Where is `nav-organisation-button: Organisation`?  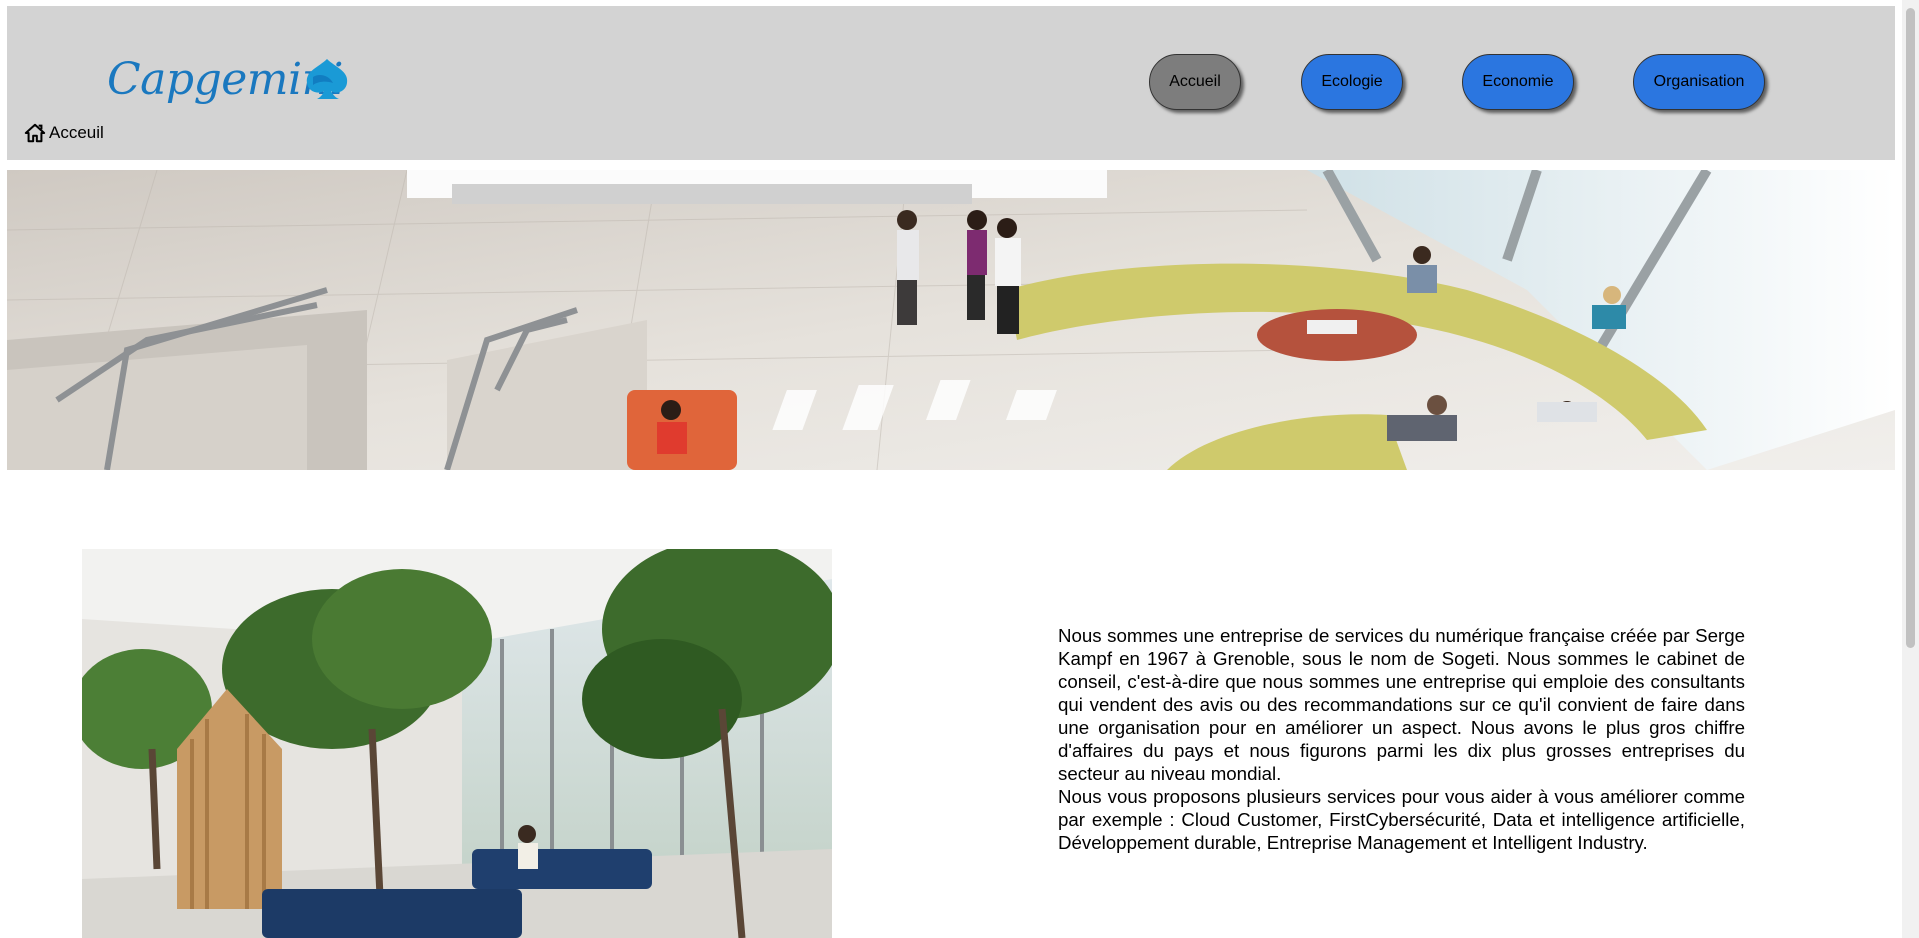
nav-organisation-button: Organisation is located at coordinates (1699, 82).